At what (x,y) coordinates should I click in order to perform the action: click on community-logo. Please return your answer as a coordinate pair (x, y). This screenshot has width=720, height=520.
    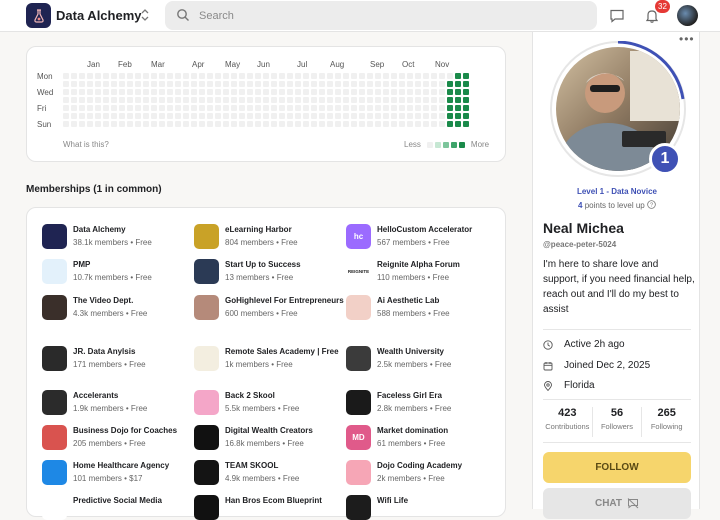
    Looking at the image, I should click on (38, 15).